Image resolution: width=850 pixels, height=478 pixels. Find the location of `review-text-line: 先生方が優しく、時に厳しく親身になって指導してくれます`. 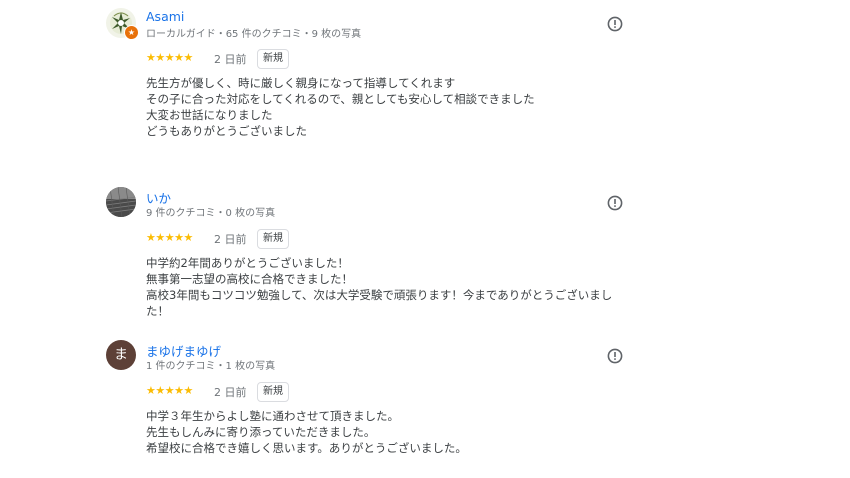

review-text-line: 先生方が優しく、時に厳しく親身になって指導してくれます is located at coordinates (301, 83).